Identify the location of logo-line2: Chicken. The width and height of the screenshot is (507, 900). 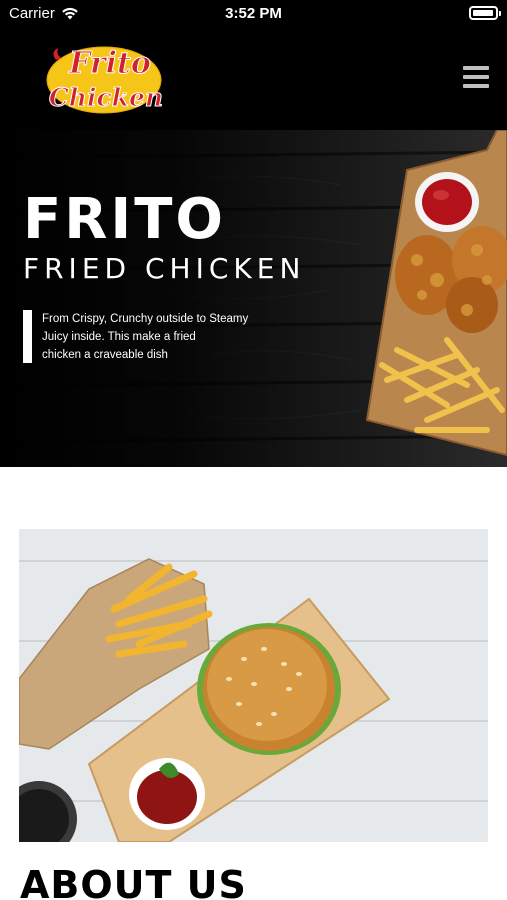
(105, 97).